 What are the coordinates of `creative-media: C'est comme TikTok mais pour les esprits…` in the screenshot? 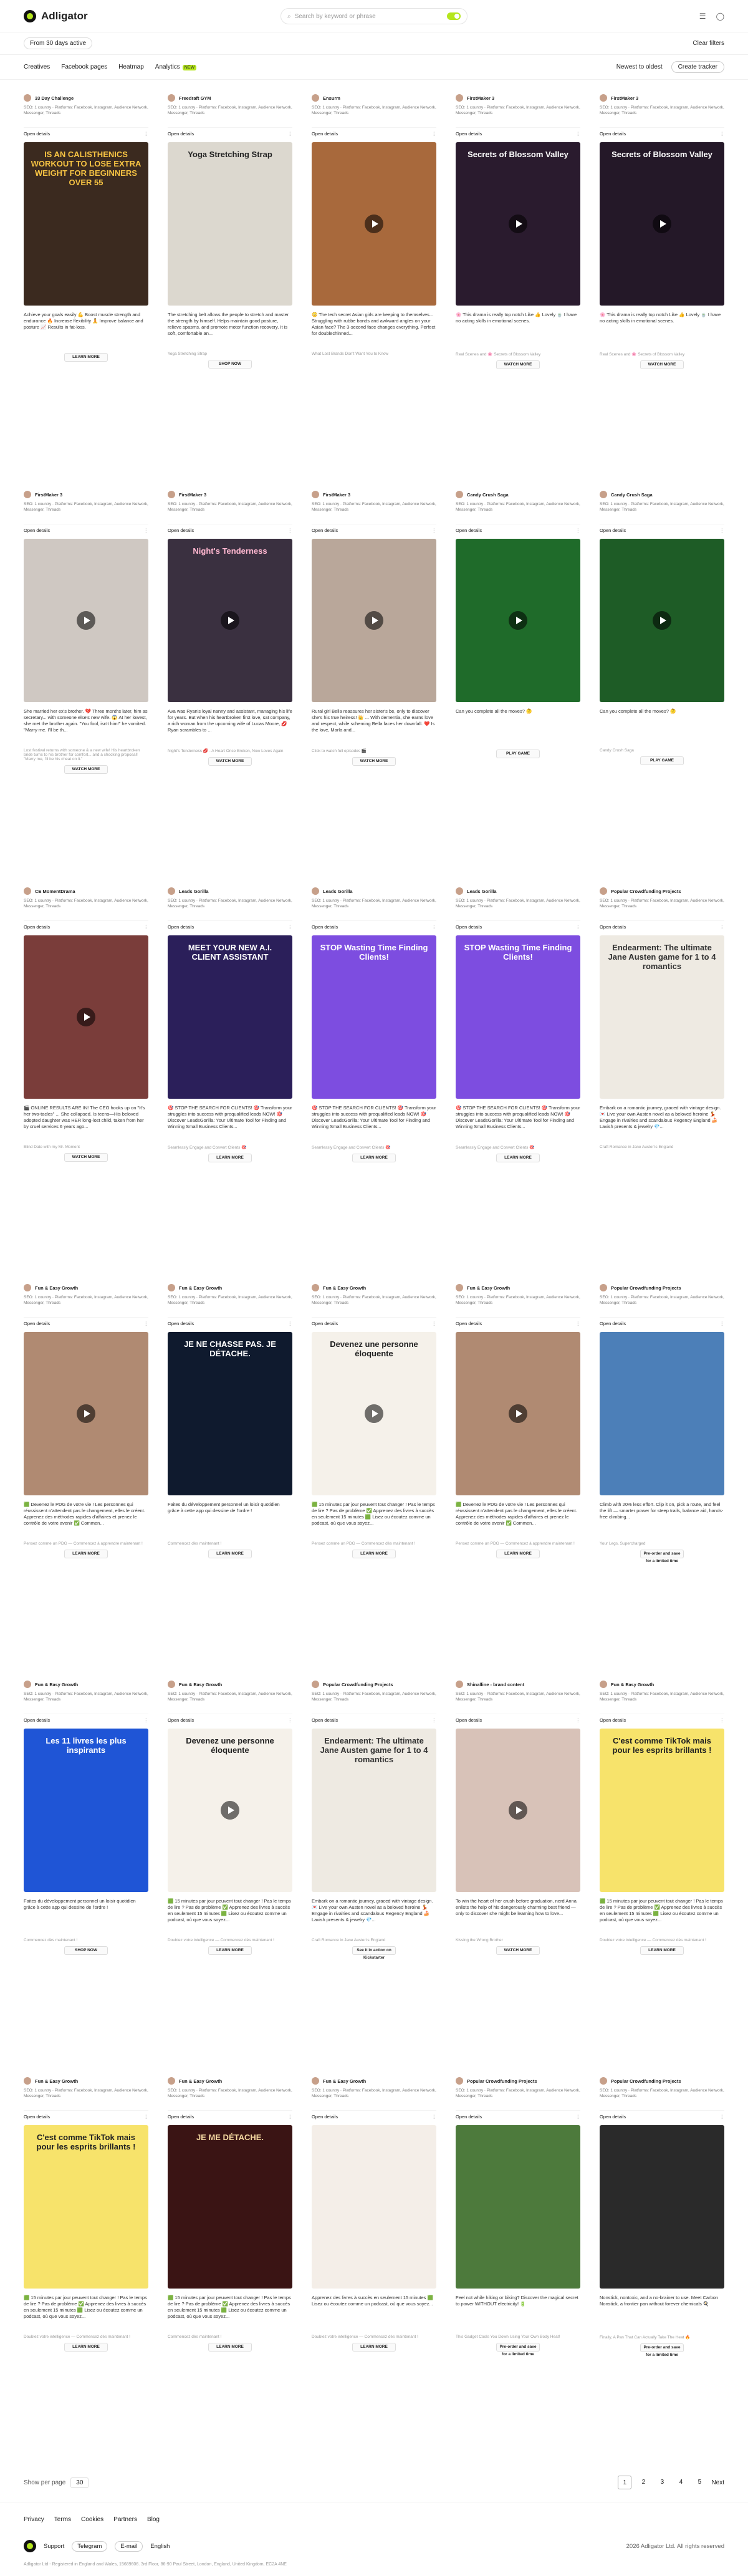 It's located at (86, 2207).